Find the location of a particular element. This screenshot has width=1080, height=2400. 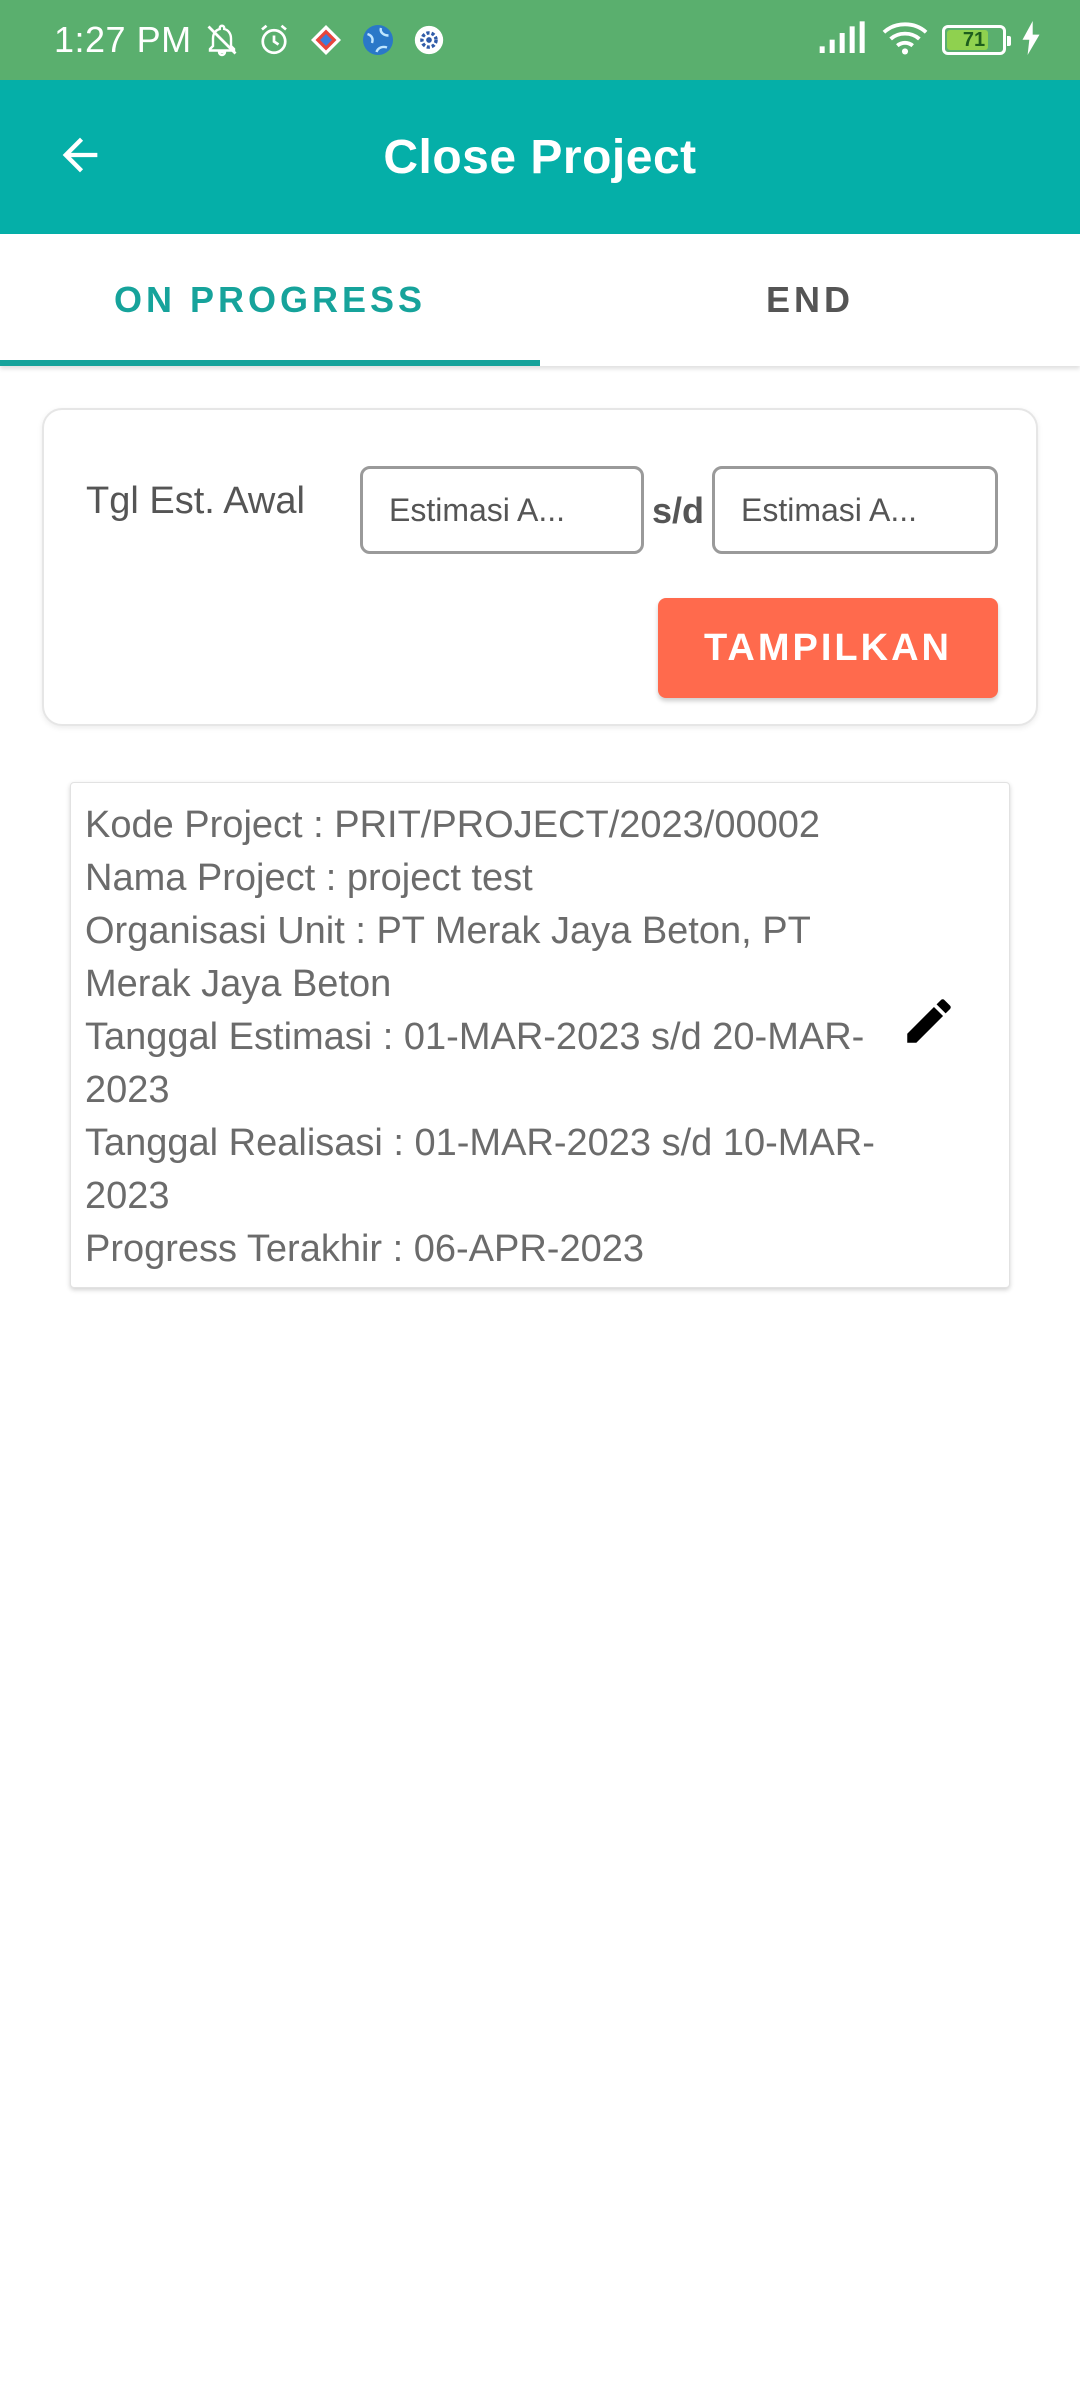

edit-icon is located at coordinates (929, 1023).